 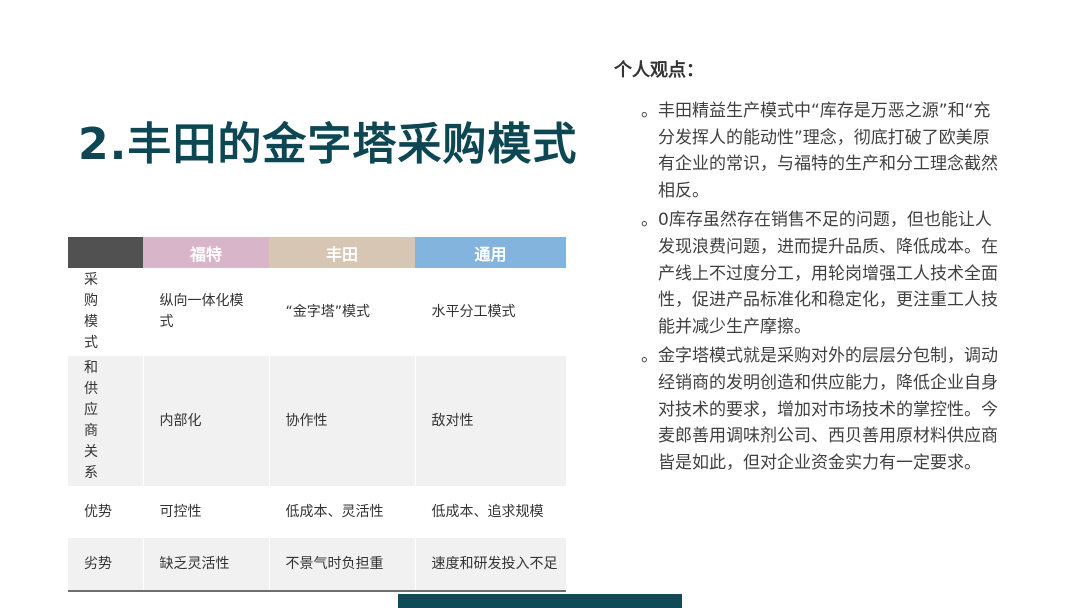 I want to click on table-header-row: 福特 丰田 通用, so click(x=317, y=252).